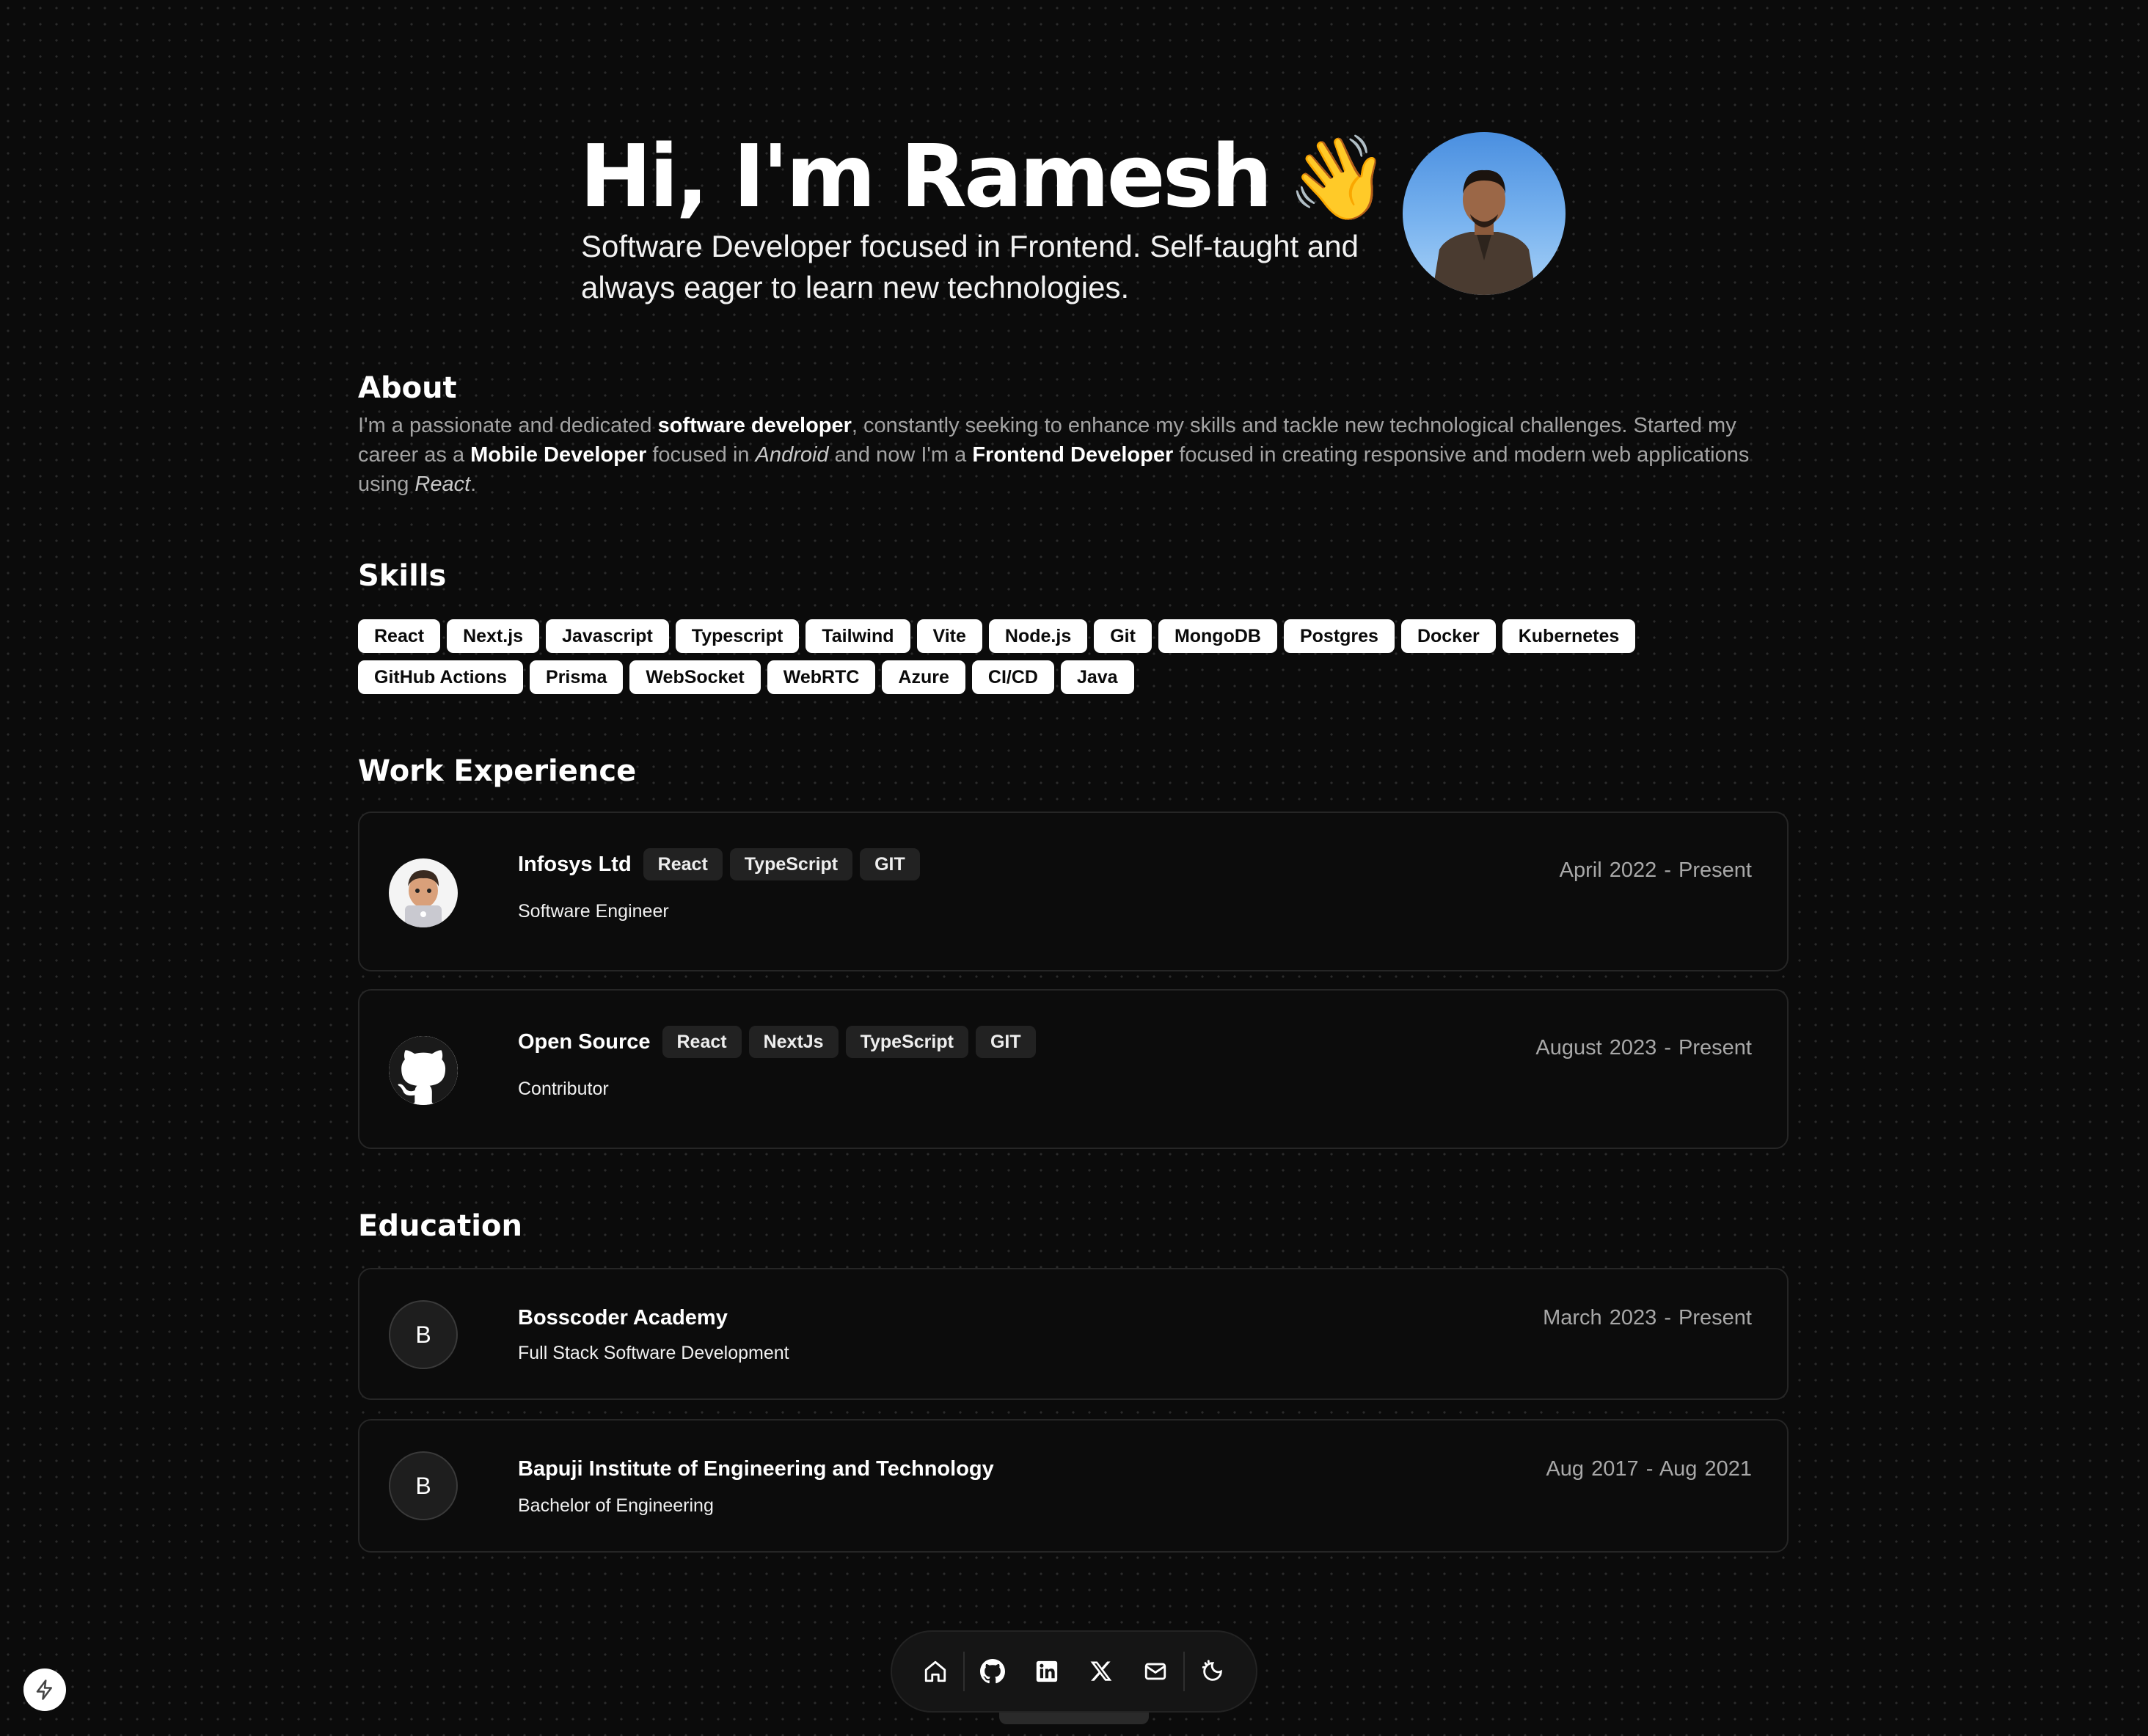  Describe the element at coordinates (441, 677) in the screenshot. I see `skill-badge: GitHub Actions` at that location.